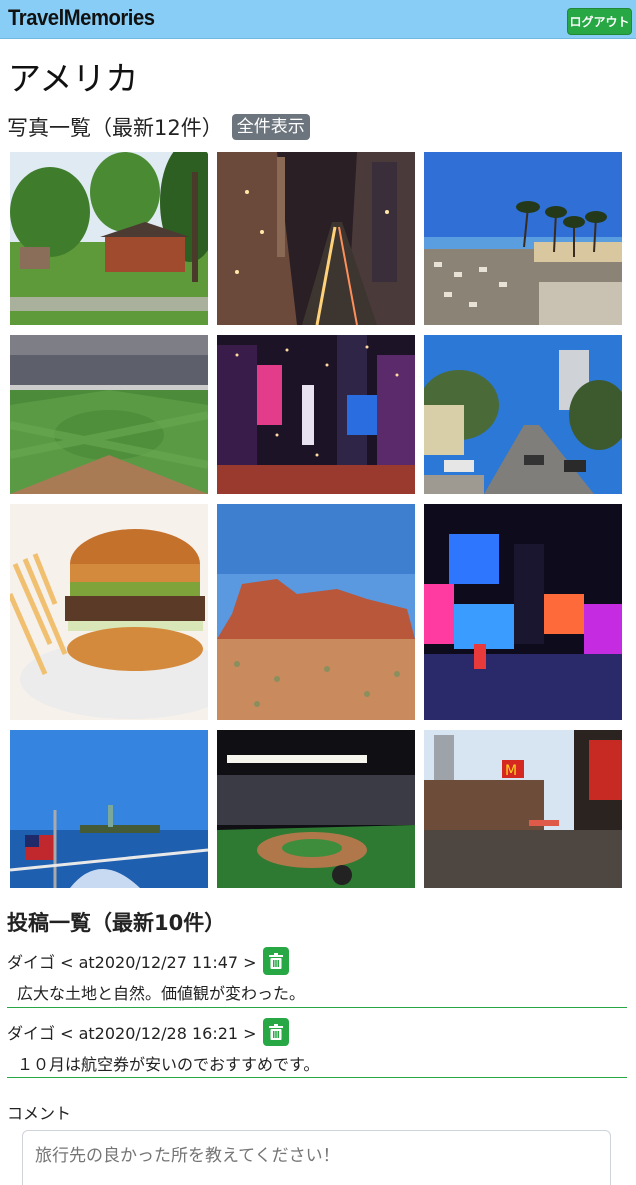  Describe the element at coordinates (116, 923) in the screenshot. I see `posts-heading: 投稿一覧（最新10件）` at that location.